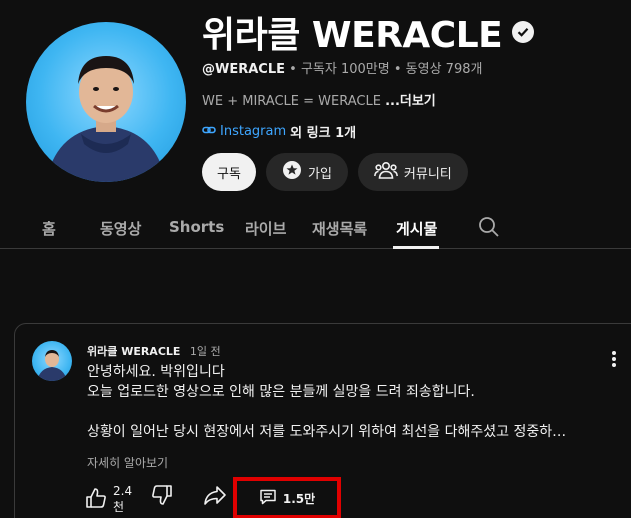 Image resolution: width=631 pixels, height=518 pixels. Describe the element at coordinates (489, 229) in the screenshot. I see `search-icon` at that location.